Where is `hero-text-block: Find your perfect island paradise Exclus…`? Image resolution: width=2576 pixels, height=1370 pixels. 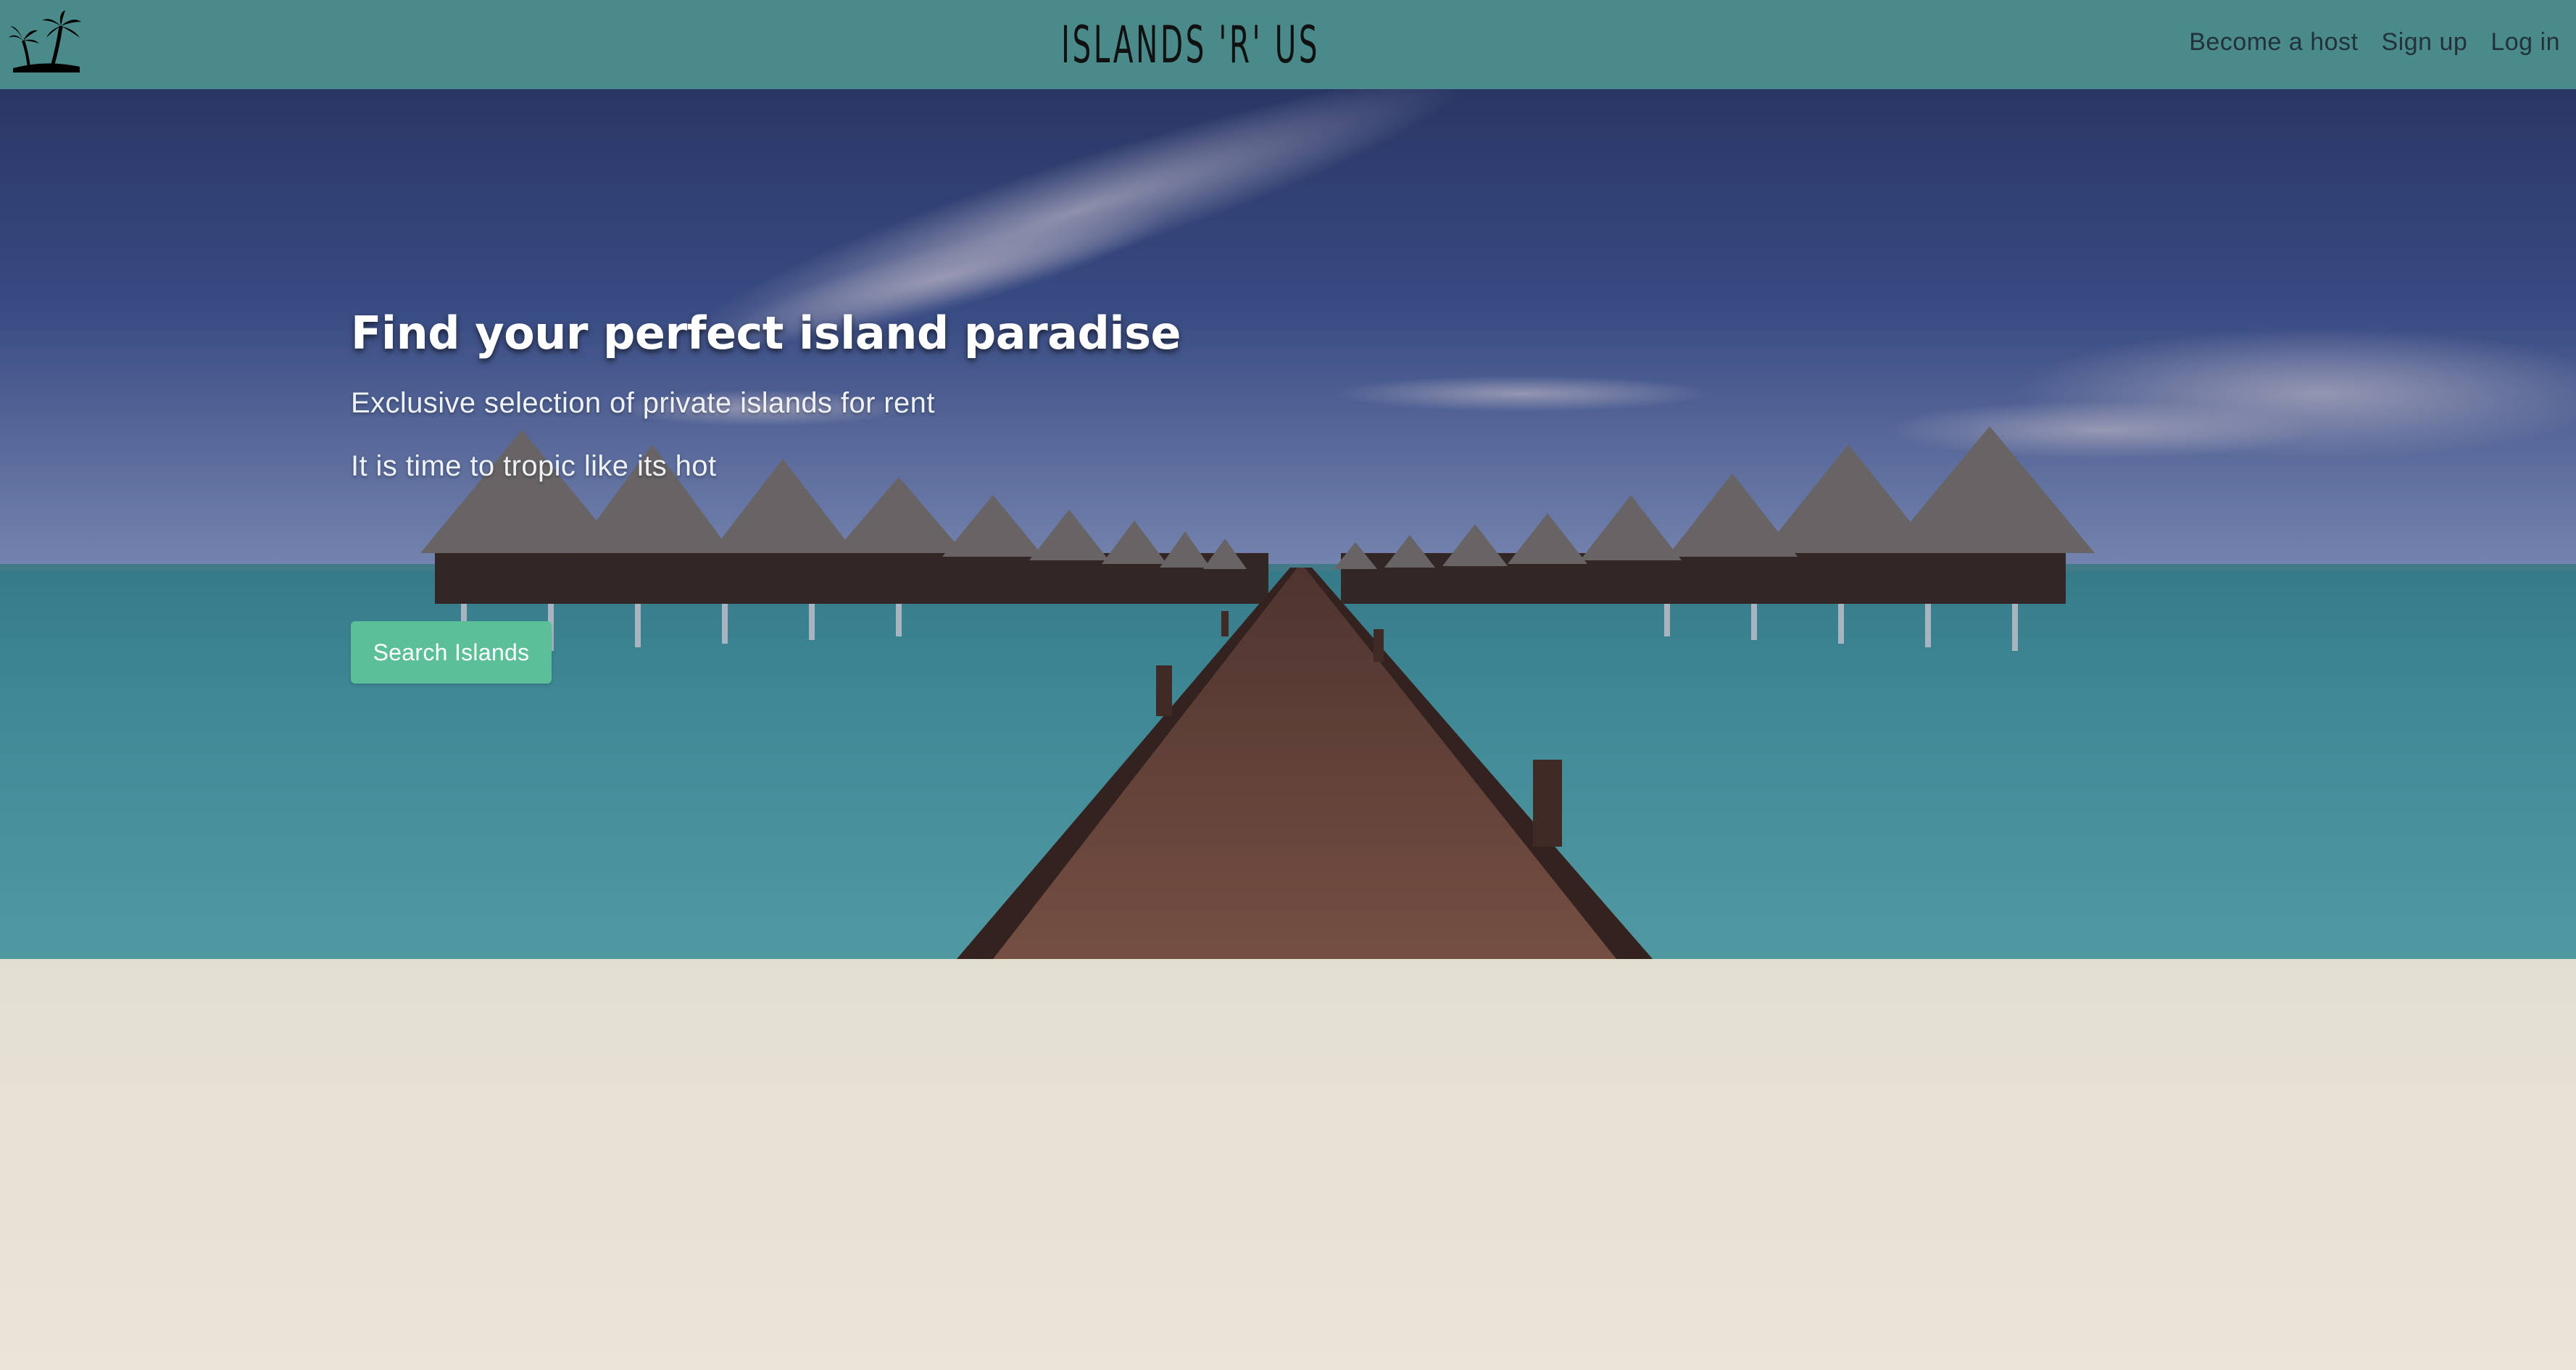 hero-text-block: Find your perfect island paradise Exclus… is located at coordinates (858, 395).